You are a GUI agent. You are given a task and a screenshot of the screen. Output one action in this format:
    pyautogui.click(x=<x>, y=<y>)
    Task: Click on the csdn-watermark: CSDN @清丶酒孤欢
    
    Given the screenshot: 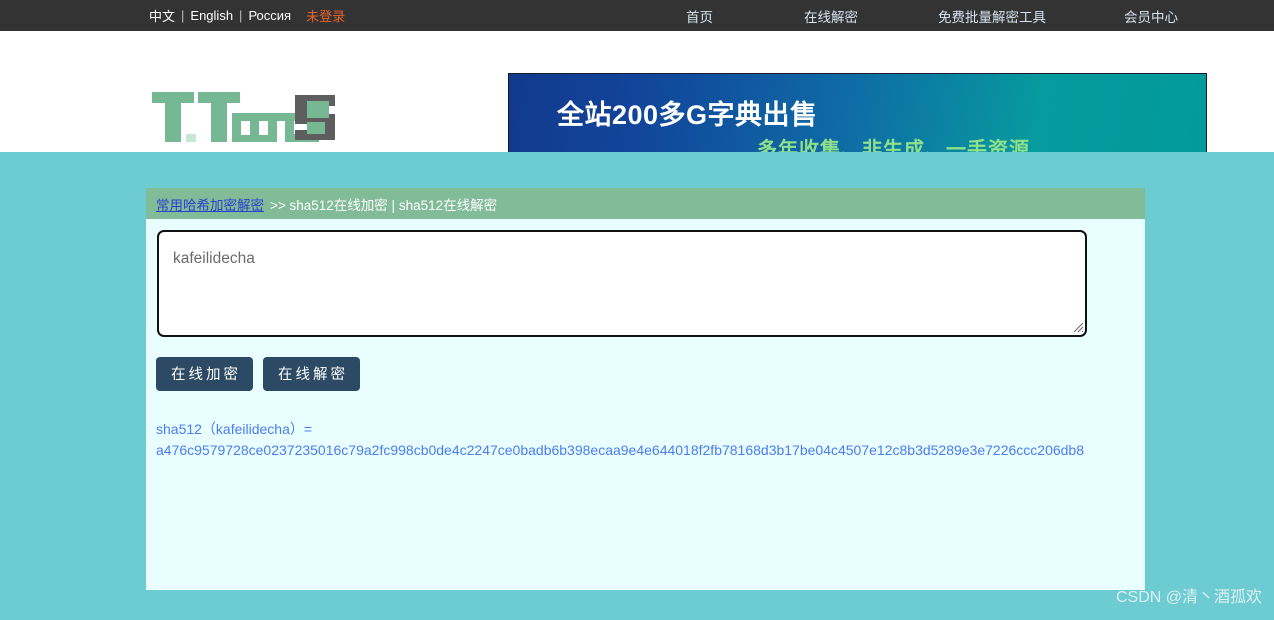 What is the action you would take?
    pyautogui.click(x=1188, y=597)
    